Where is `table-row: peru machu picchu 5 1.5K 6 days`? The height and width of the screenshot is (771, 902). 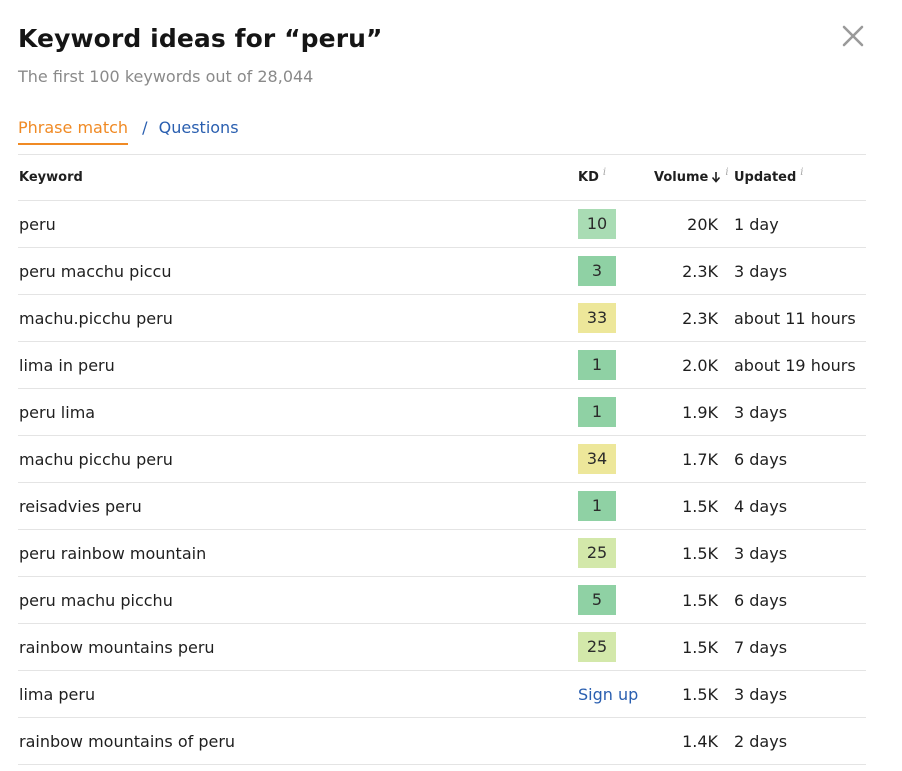 table-row: peru machu picchu 5 1.5K 6 days is located at coordinates (442, 600).